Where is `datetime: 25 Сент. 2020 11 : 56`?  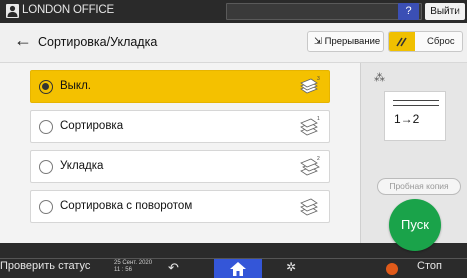 datetime: 25 Сент. 2020 11 : 56 is located at coordinates (133, 267).